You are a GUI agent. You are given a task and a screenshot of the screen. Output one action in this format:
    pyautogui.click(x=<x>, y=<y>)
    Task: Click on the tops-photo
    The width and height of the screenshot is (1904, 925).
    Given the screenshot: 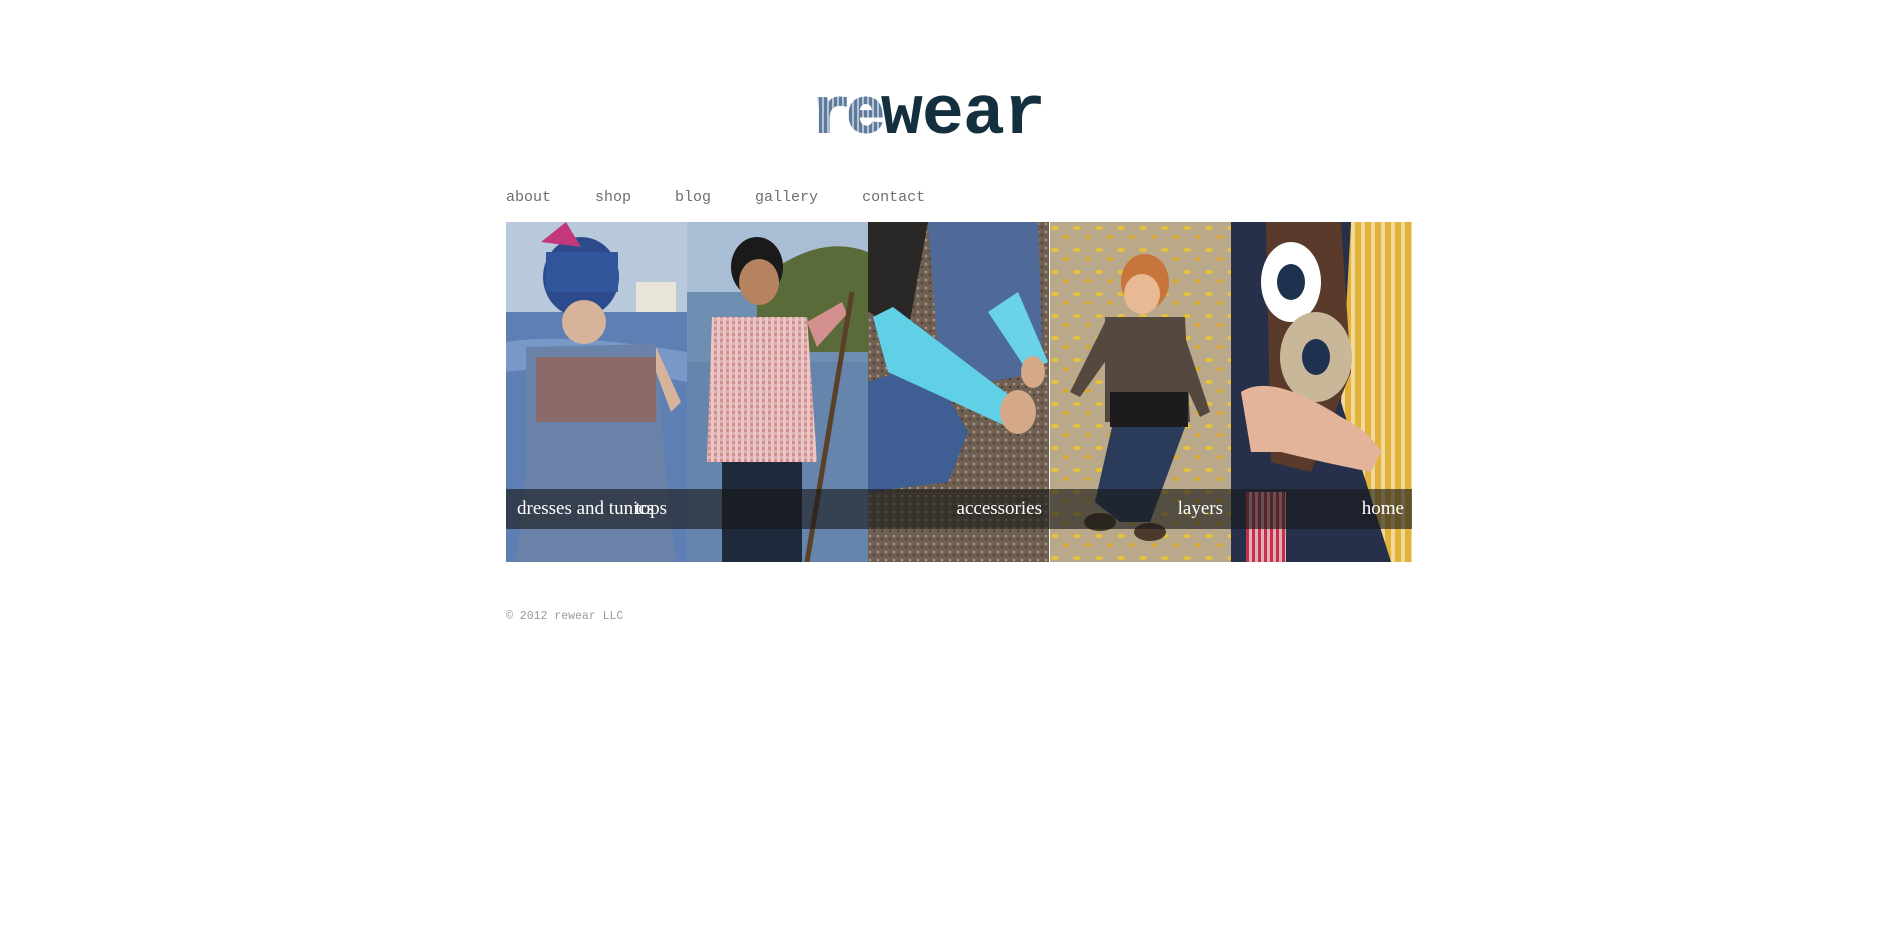 What is the action you would take?
    pyautogui.click(x=778, y=392)
    